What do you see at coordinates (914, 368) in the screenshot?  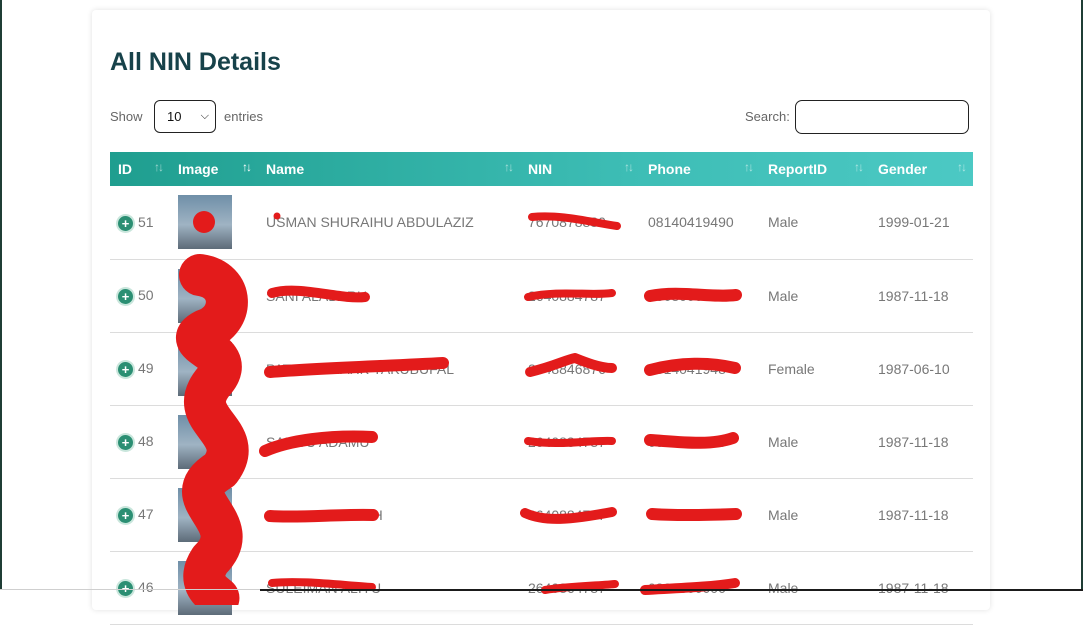 I see `row-gender: 1987-06-10` at bounding box center [914, 368].